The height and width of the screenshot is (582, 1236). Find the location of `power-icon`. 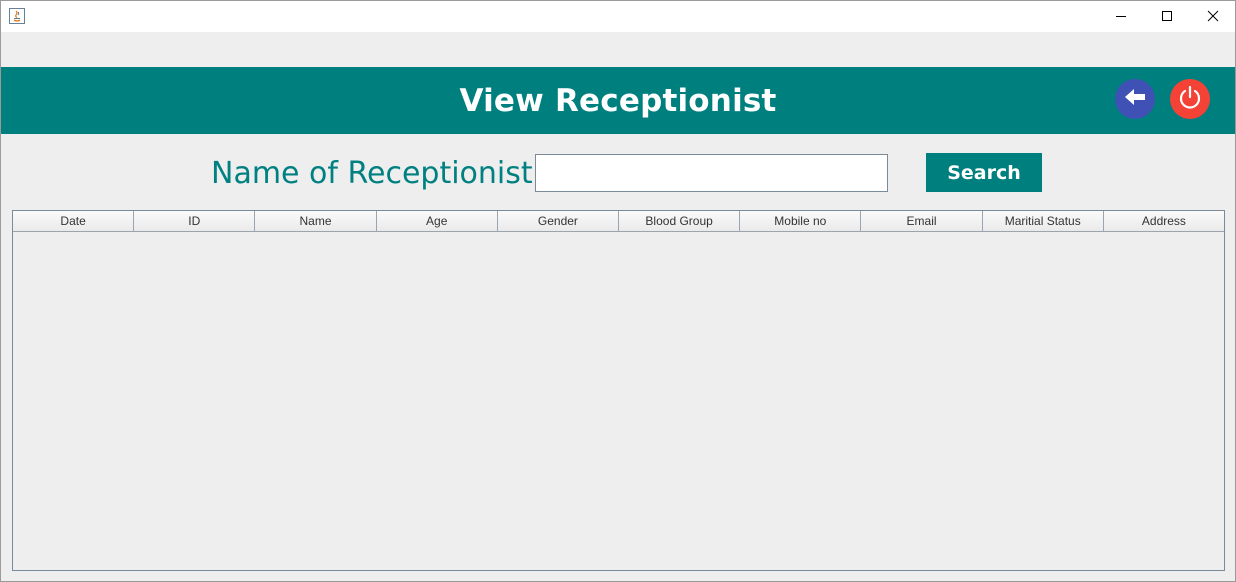

power-icon is located at coordinates (1190, 99).